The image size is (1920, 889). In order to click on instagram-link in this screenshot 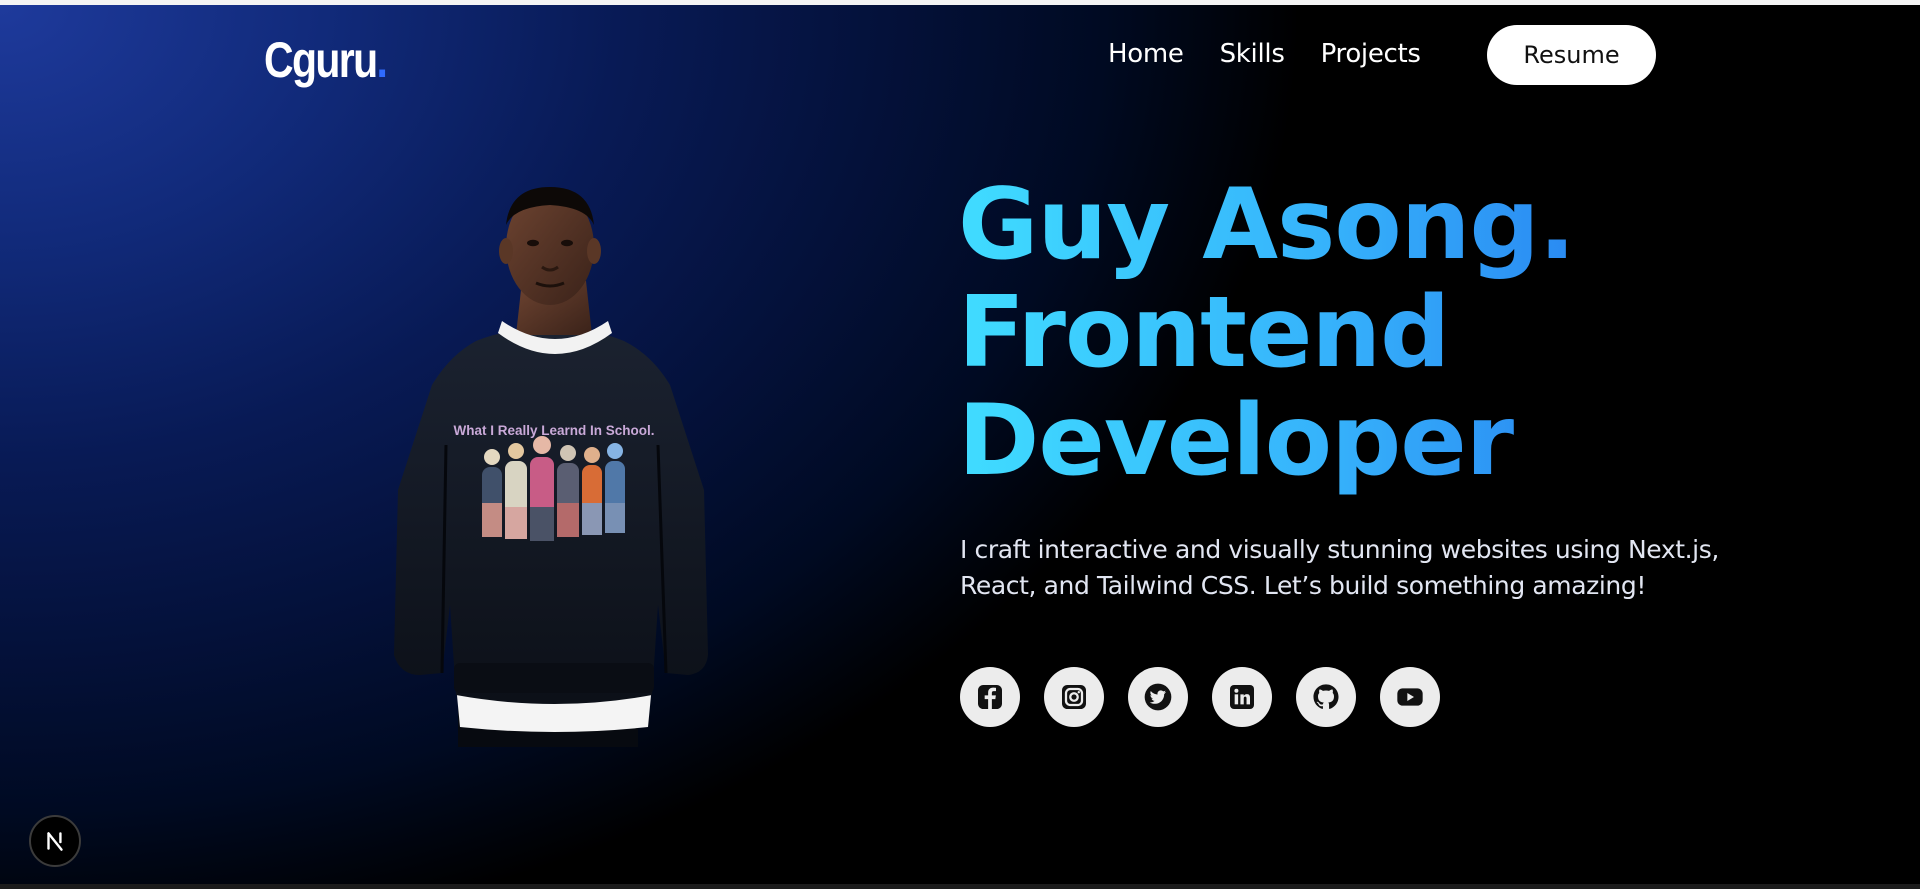, I will do `click(1074, 697)`.